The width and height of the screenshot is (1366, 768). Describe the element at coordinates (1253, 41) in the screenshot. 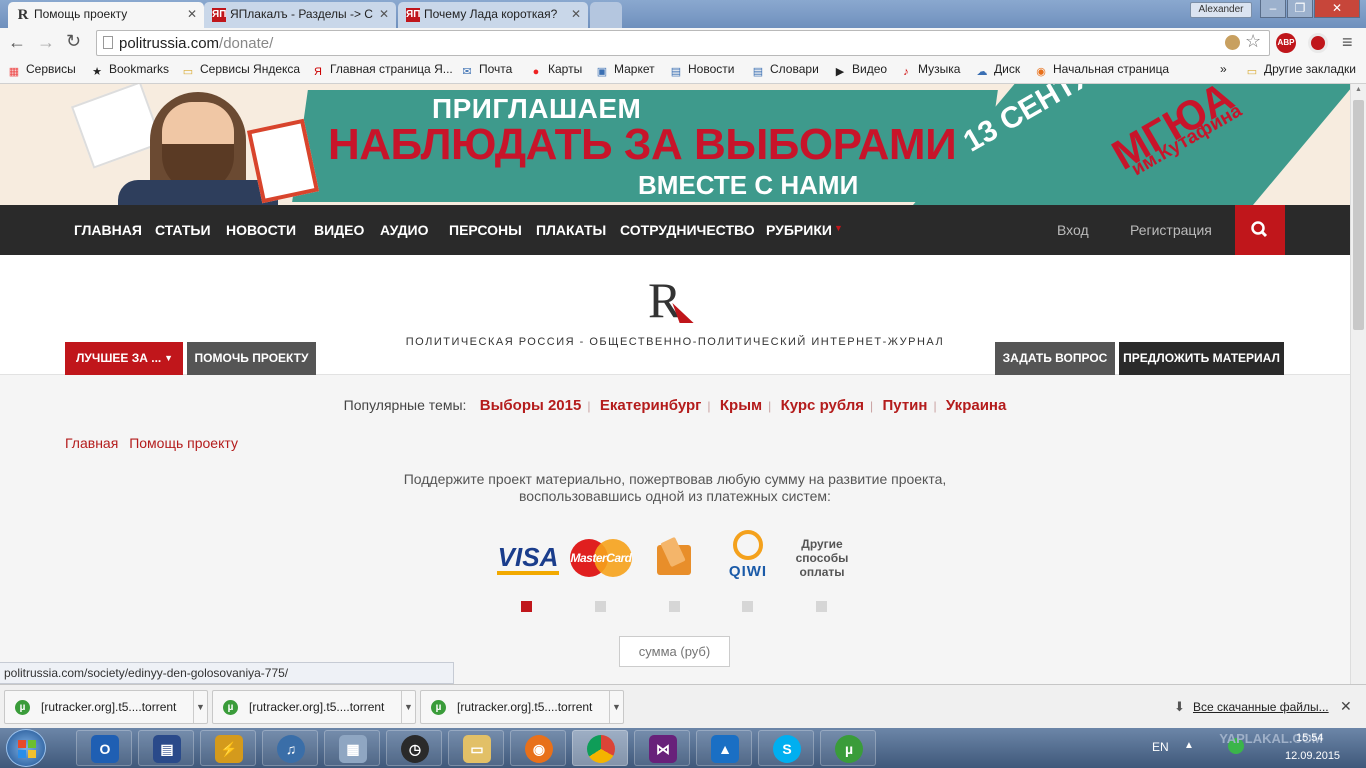

I see `bookmark-star-icon: ☆` at that location.